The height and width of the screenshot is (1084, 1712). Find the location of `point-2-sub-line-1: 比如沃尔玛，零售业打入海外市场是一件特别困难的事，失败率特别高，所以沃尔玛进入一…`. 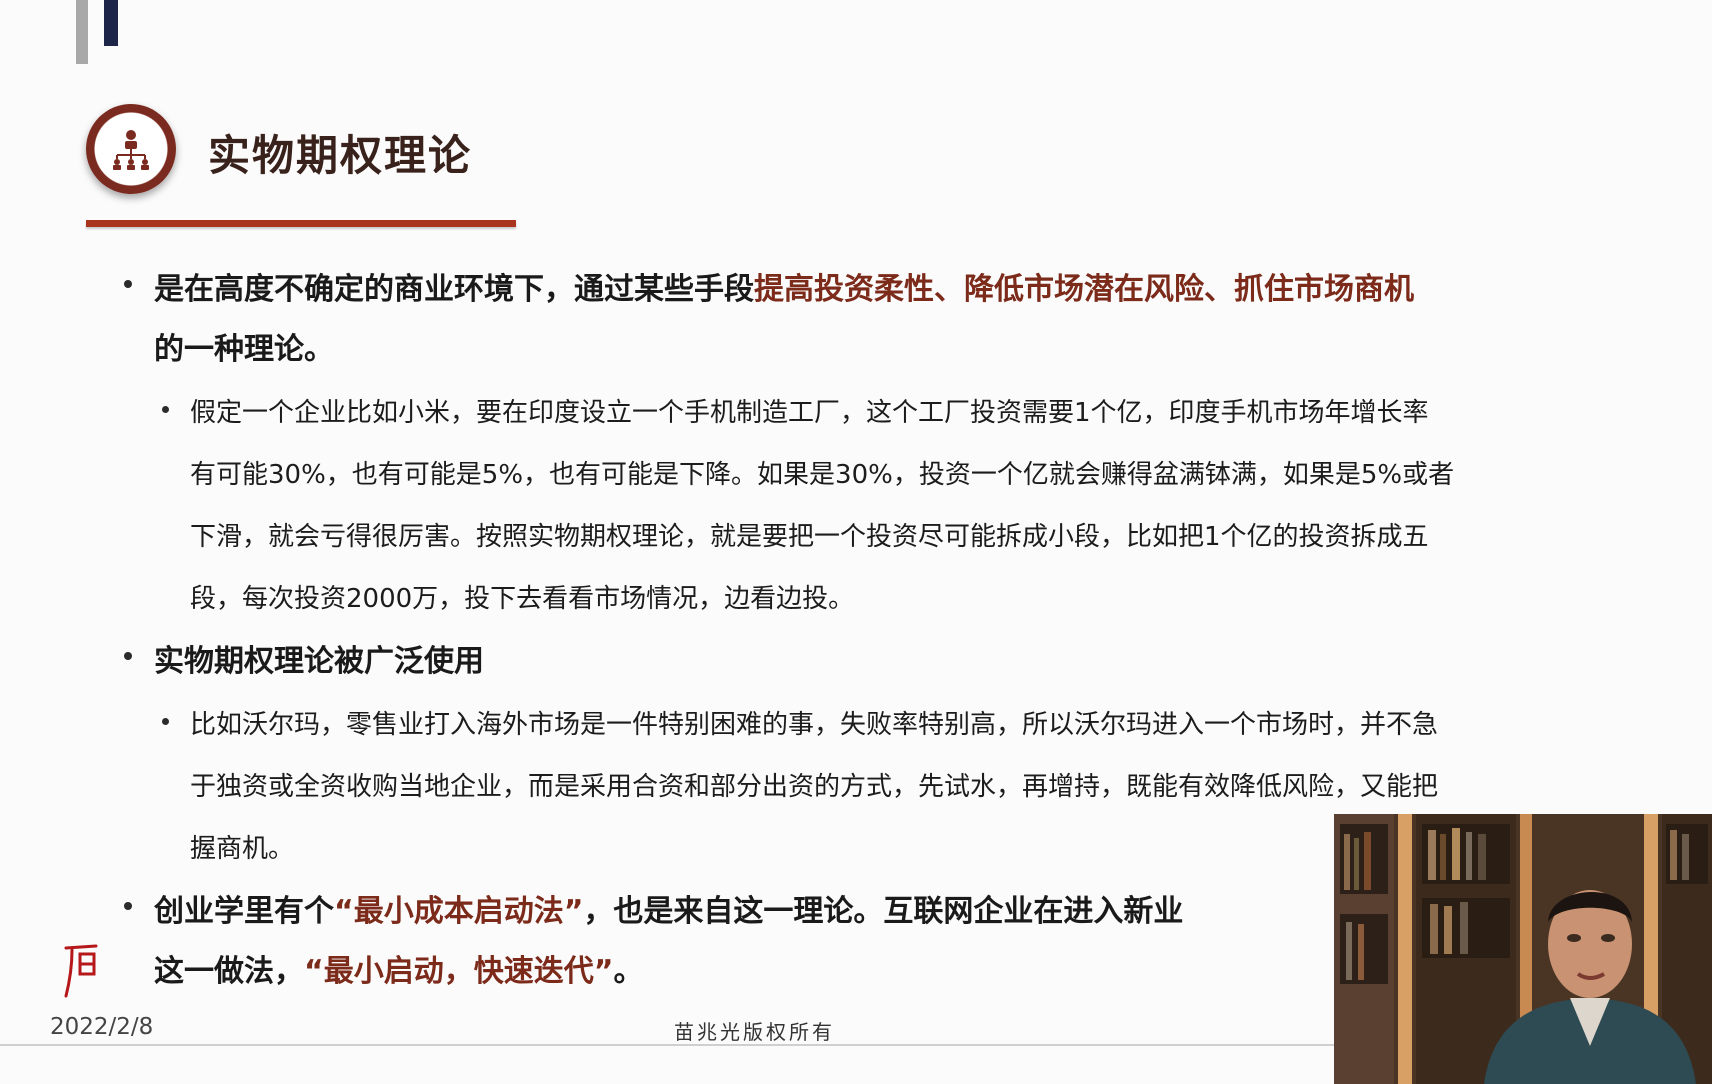

point-2-sub-line-1: 比如沃尔玛，零售业打入海外市场是一件特别困难的事，失败率特别高，所以沃尔玛进入一… is located at coordinates (814, 725).